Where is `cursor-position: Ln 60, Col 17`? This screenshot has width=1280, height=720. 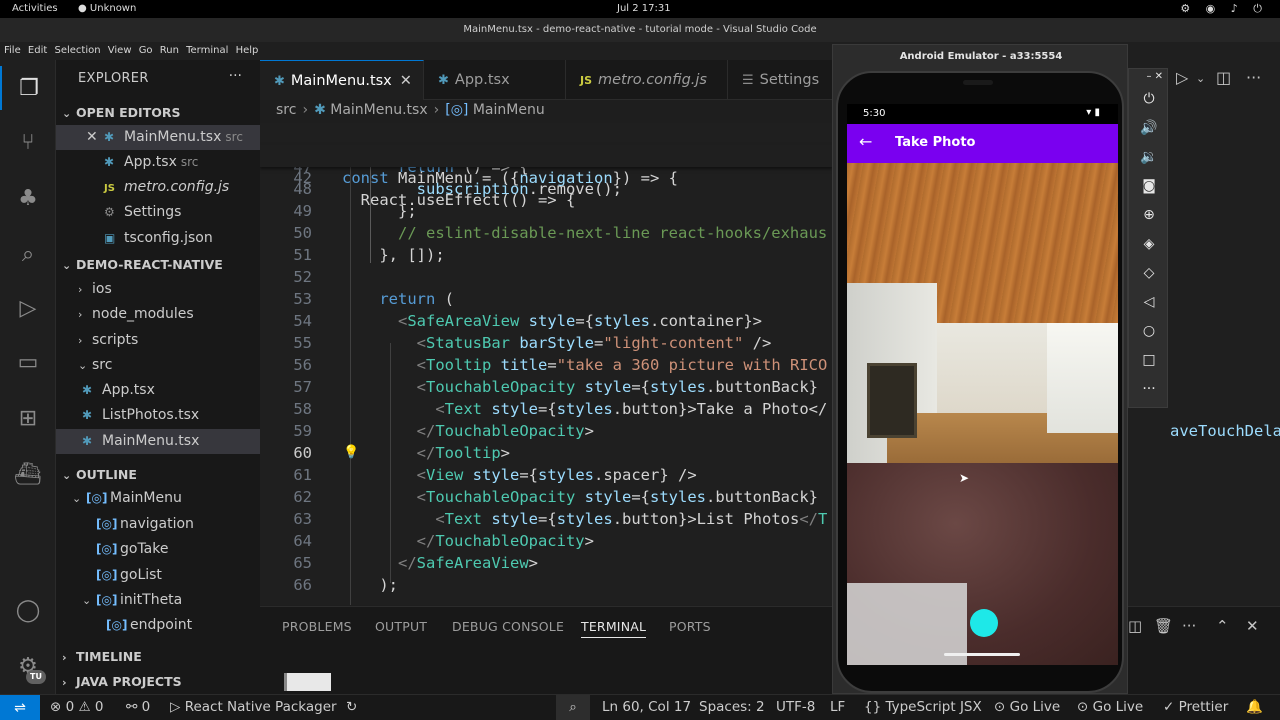
cursor-position: Ln 60, Col 17 is located at coordinates (646, 707).